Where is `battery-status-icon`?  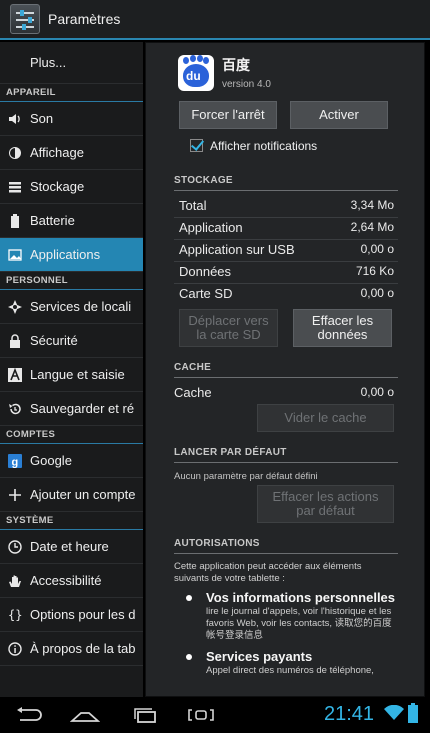
battery-status-icon is located at coordinates (413, 715).